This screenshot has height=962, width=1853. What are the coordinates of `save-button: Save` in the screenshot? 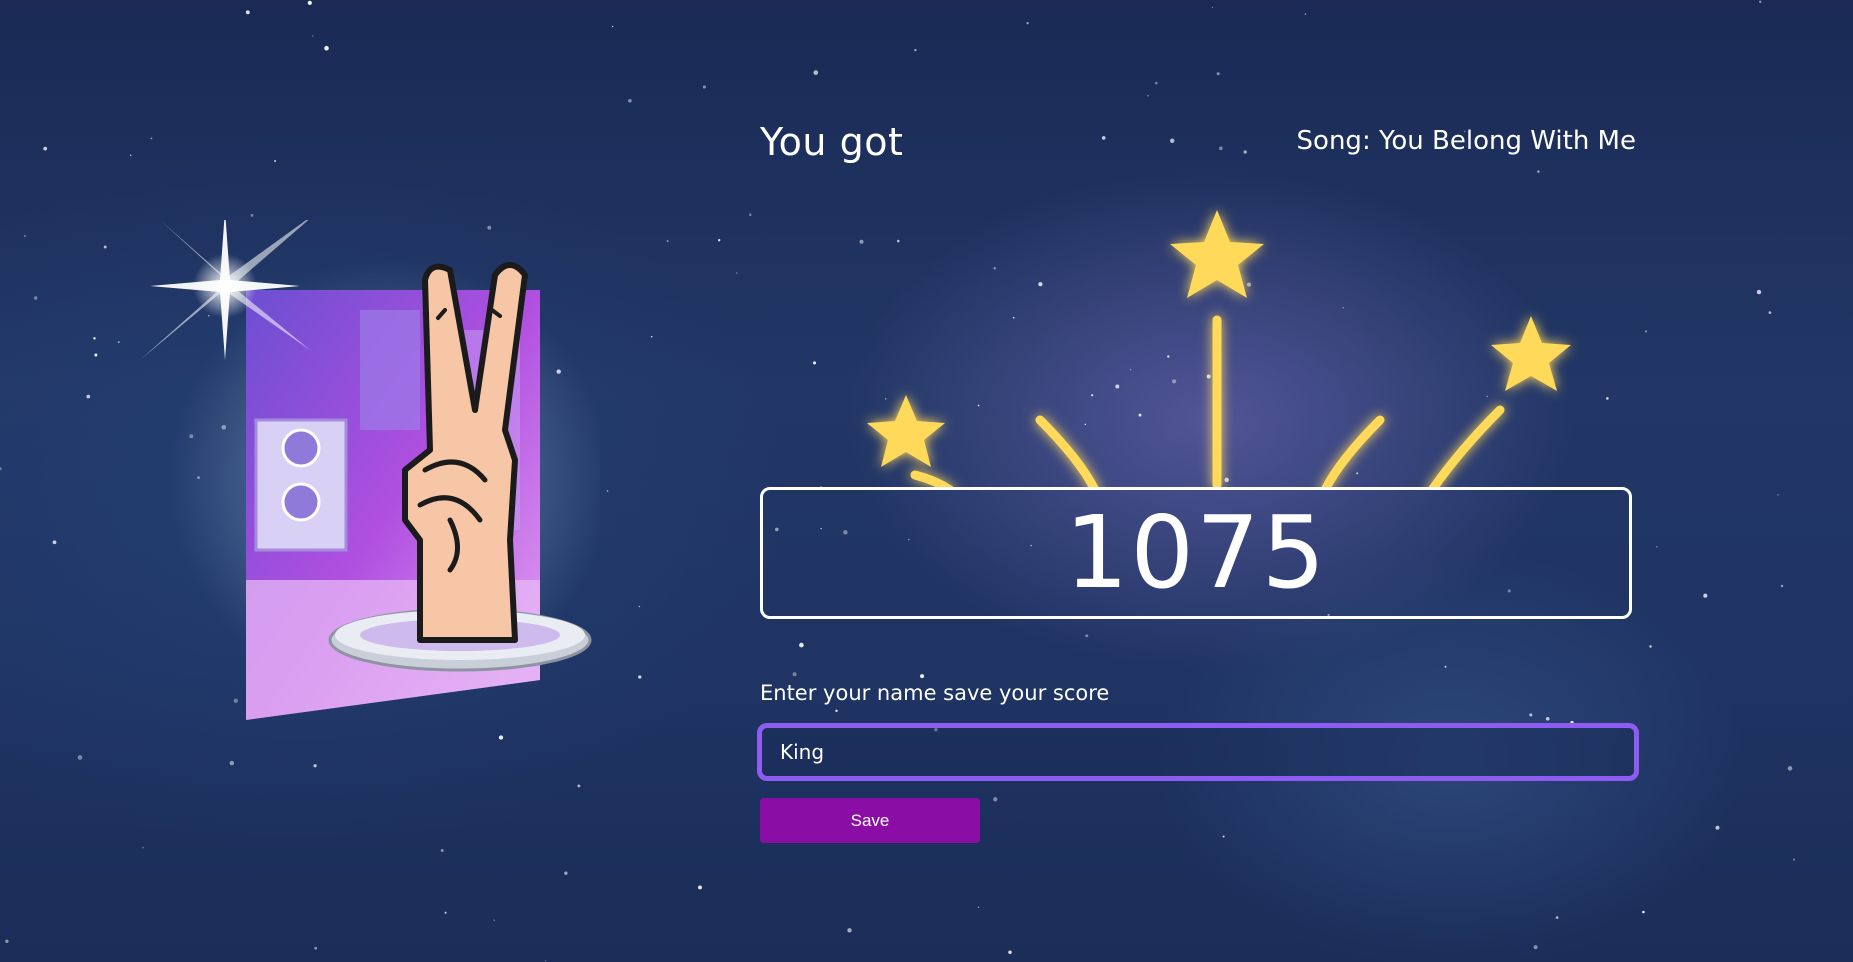 It's located at (870, 820).